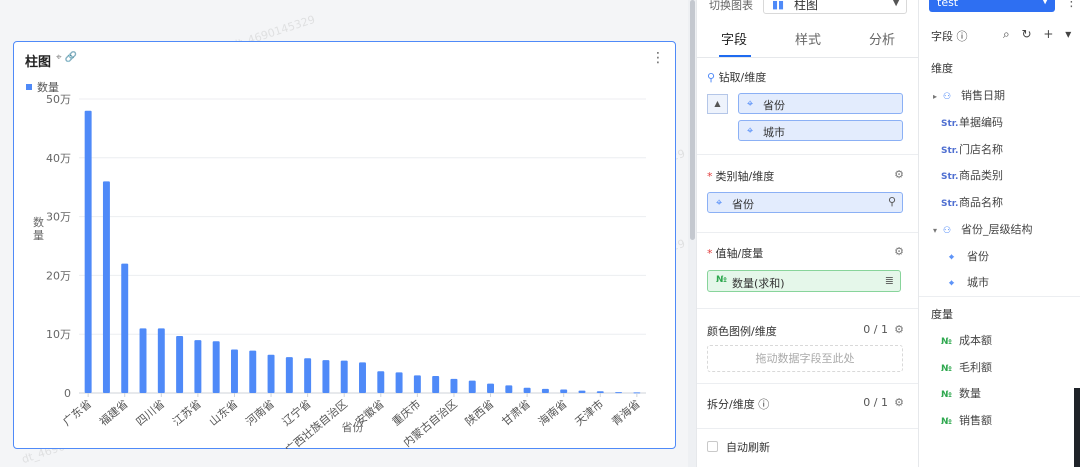 The height and width of the screenshot is (467, 1080). I want to click on field-item: Str.单据编码, so click(972, 122).